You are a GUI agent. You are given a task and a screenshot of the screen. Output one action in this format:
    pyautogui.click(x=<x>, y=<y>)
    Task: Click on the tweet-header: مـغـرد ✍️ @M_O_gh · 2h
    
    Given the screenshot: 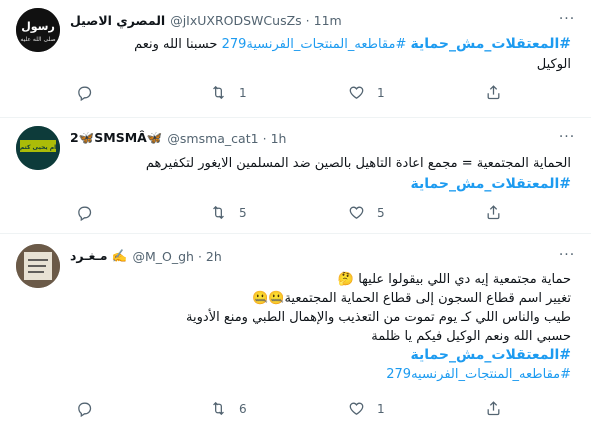 What is the action you would take?
    pyautogui.click(x=308, y=256)
    